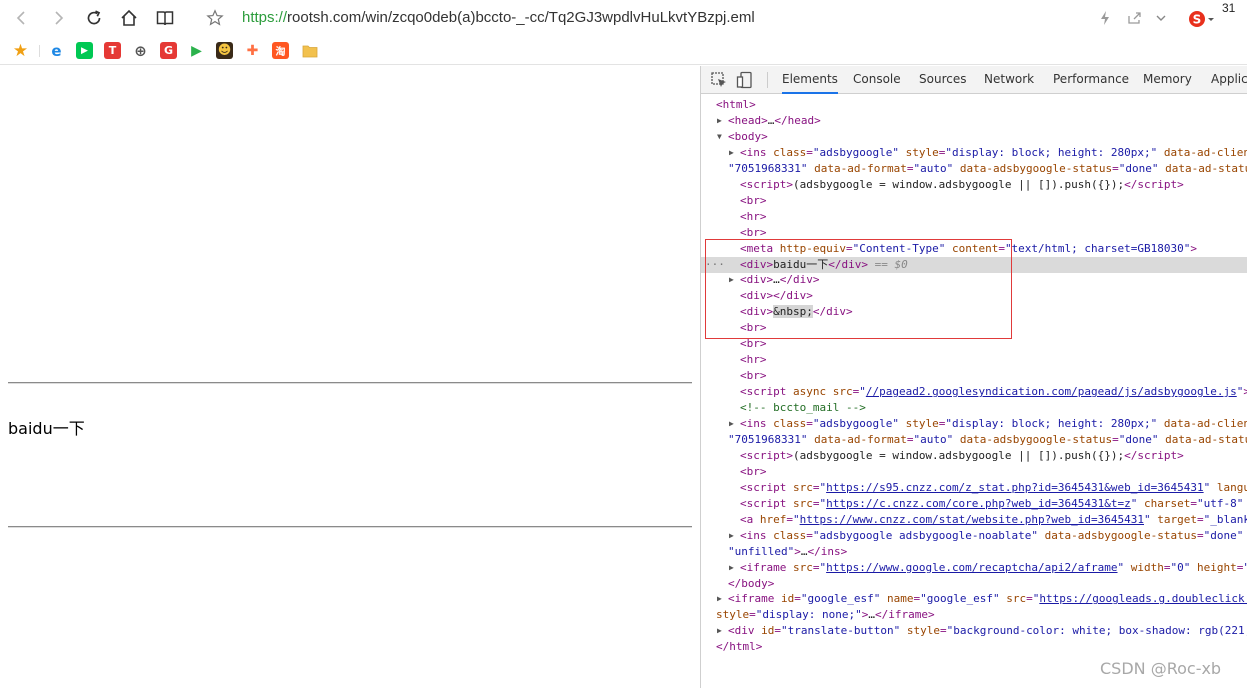 This screenshot has height=688, width=1247. What do you see at coordinates (1091, 80) in the screenshot?
I see `tab-performance: Performance` at bounding box center [1091, 80].